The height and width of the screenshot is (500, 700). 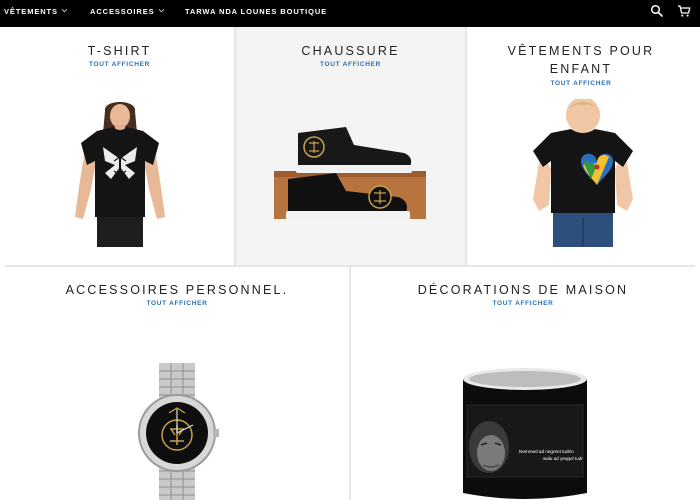 I want to click on collection-title: CHAUSSURE, so click(x=350, y=51).